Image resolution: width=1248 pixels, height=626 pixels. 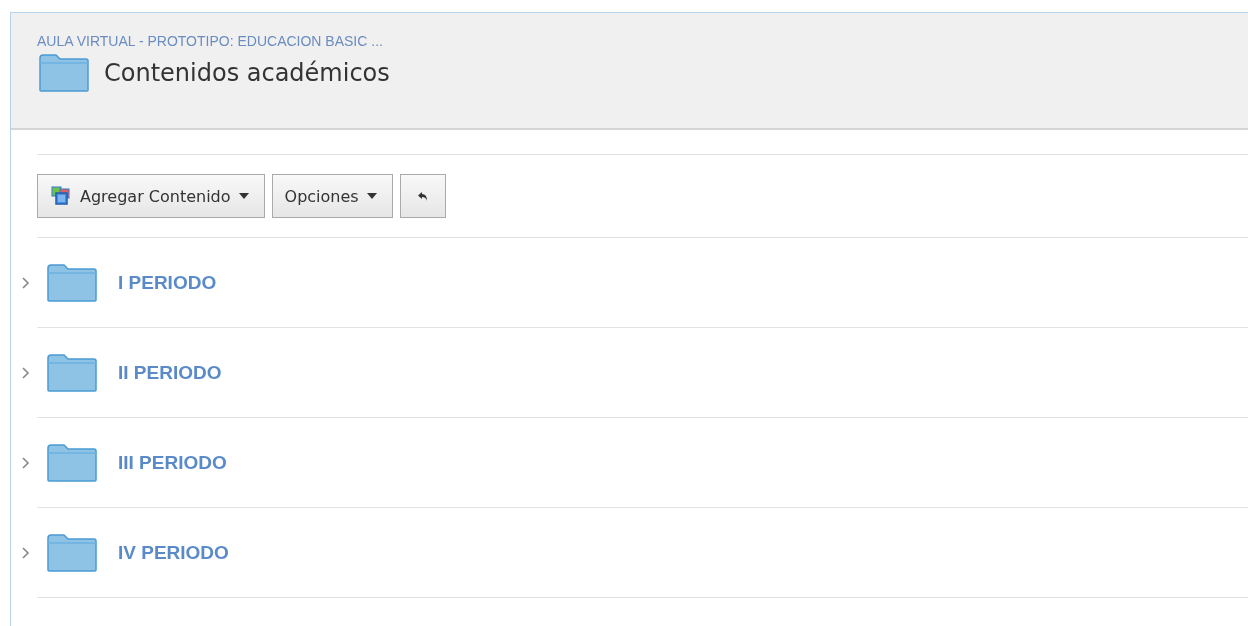 I want to click on page-title: Contenidos académicos, so click(x=247, y=73).